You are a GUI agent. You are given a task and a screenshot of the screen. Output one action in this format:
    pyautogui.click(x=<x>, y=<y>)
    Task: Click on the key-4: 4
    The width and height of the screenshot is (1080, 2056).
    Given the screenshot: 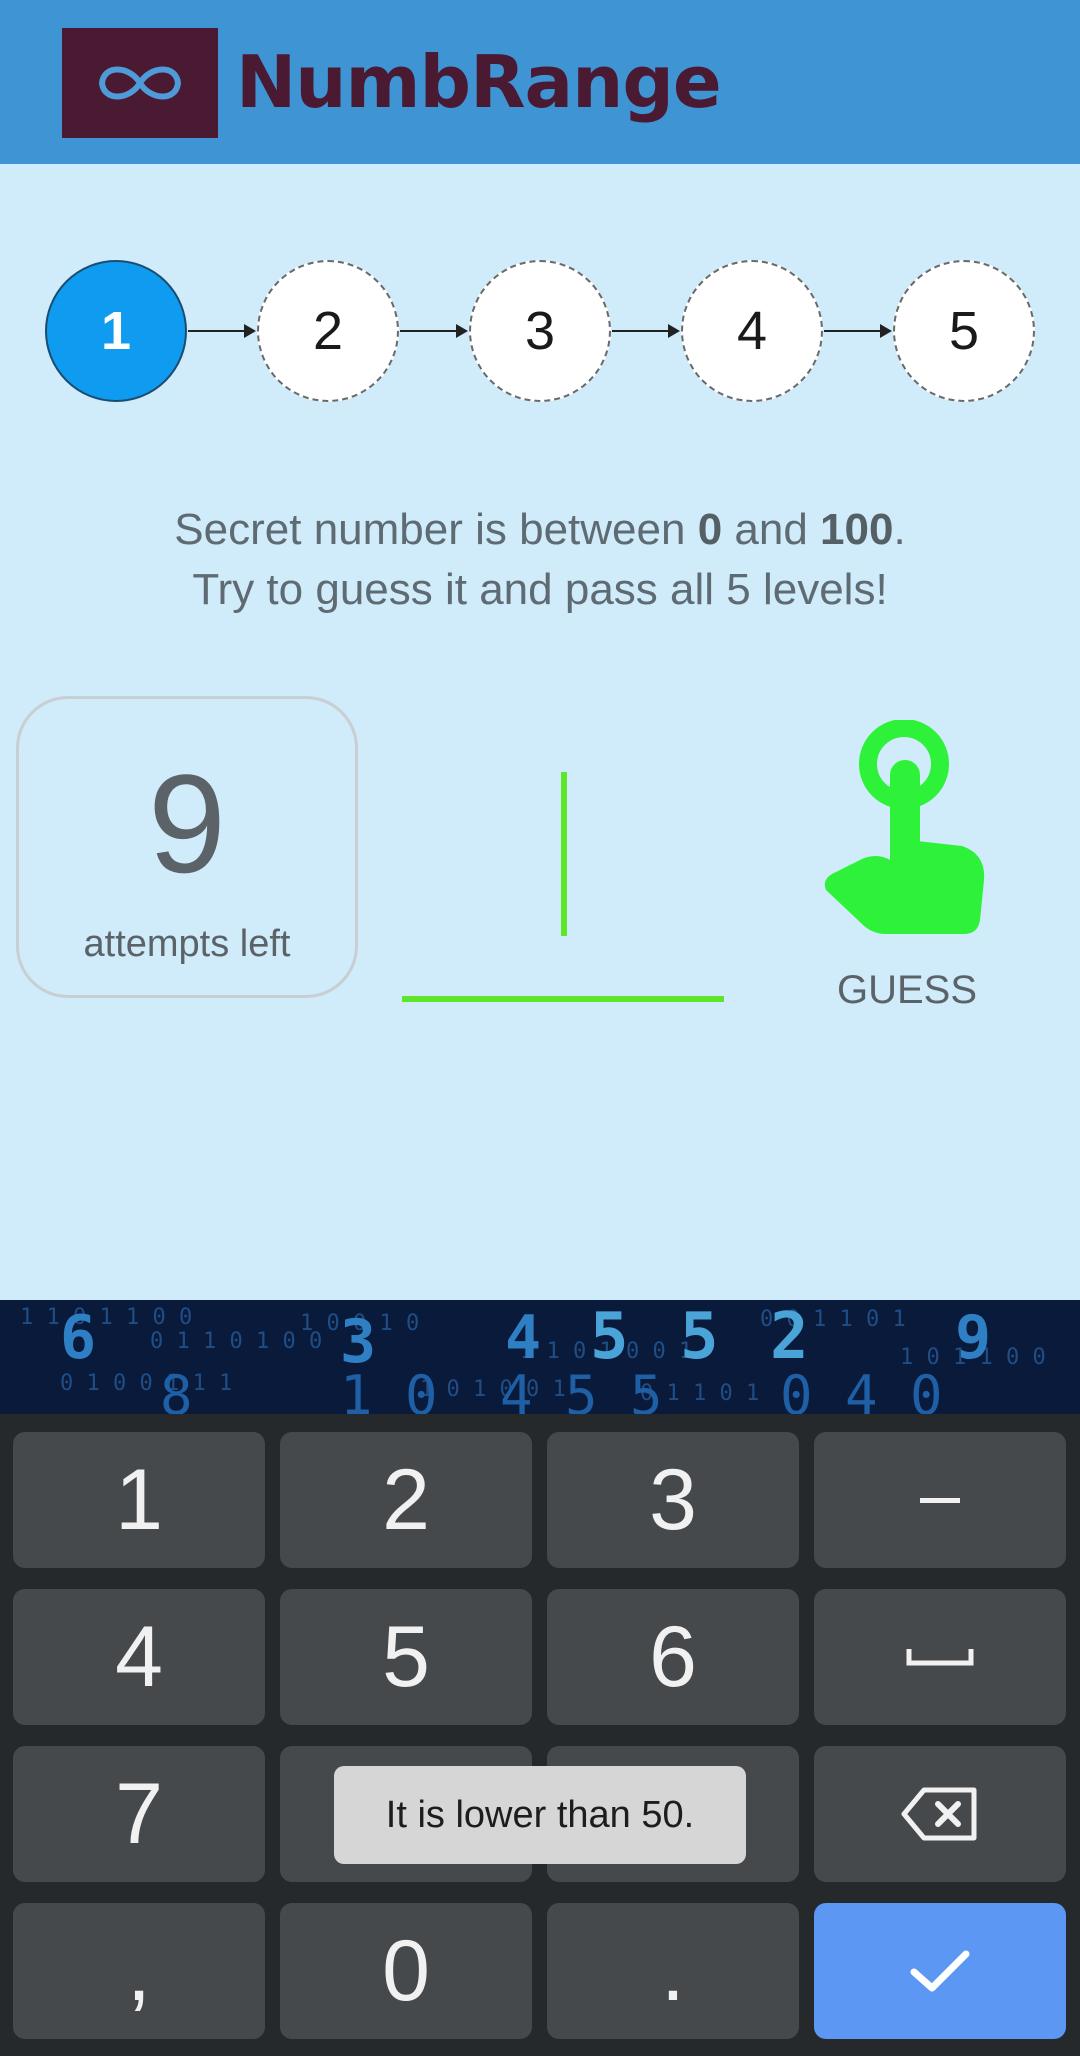 What is the action you would take?
    pyautogui.click(x=139, y=1657)
    